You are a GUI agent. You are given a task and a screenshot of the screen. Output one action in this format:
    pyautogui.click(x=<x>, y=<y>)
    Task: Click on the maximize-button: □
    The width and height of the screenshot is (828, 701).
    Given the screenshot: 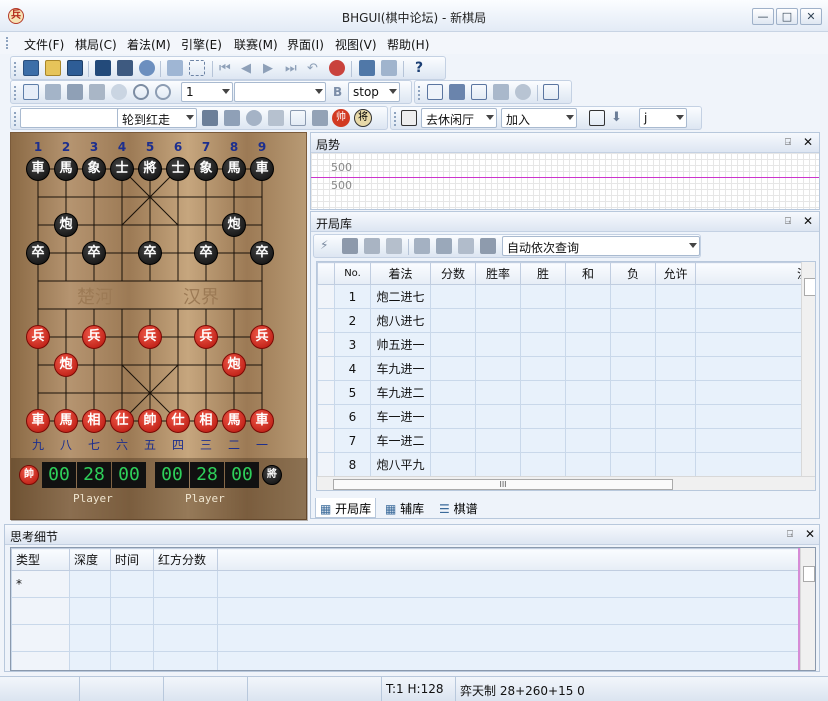 What is the action you would take?
    pyautogui.click(x=787, y=16)
    